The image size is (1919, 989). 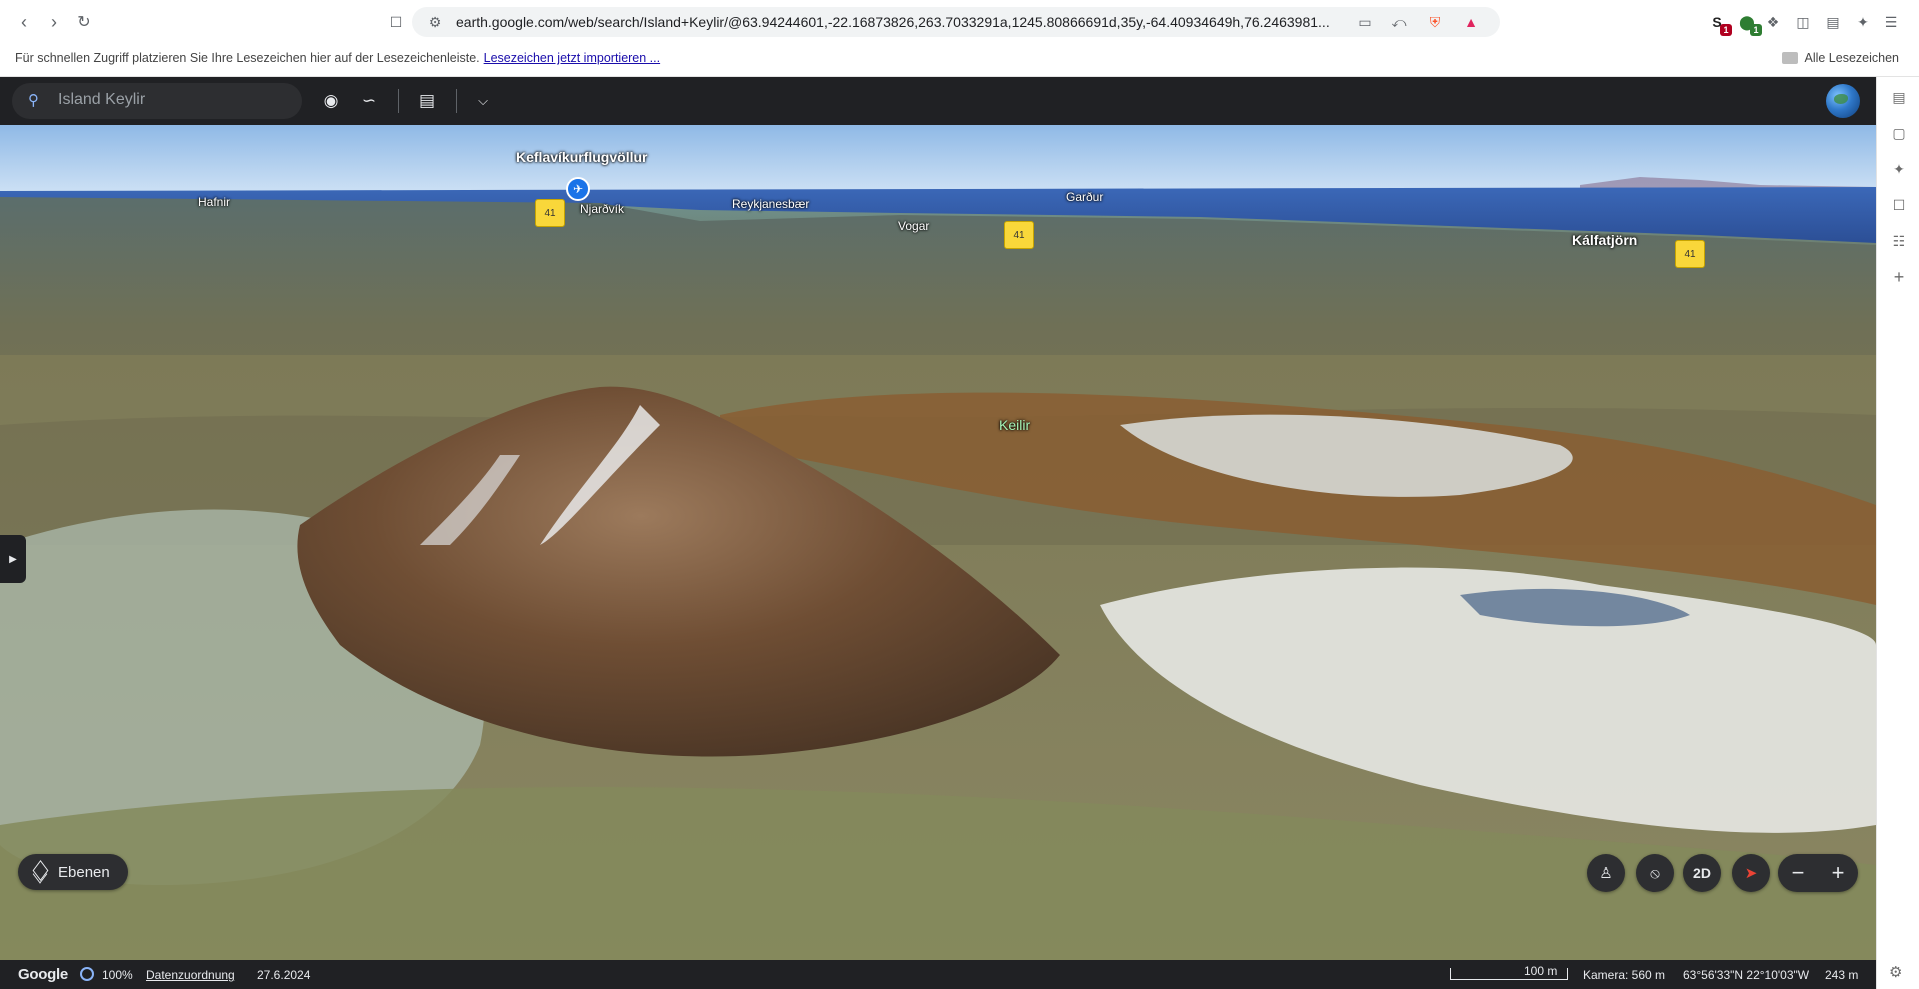 I want to click on load-percent: 100%, so click(x=117, y=975).